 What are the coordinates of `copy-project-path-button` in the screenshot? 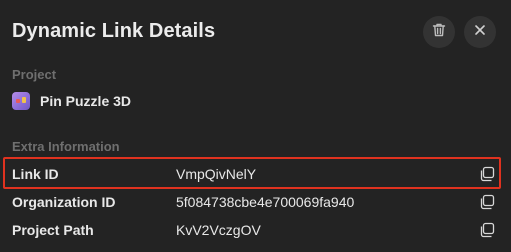 It's located at (487, 230).